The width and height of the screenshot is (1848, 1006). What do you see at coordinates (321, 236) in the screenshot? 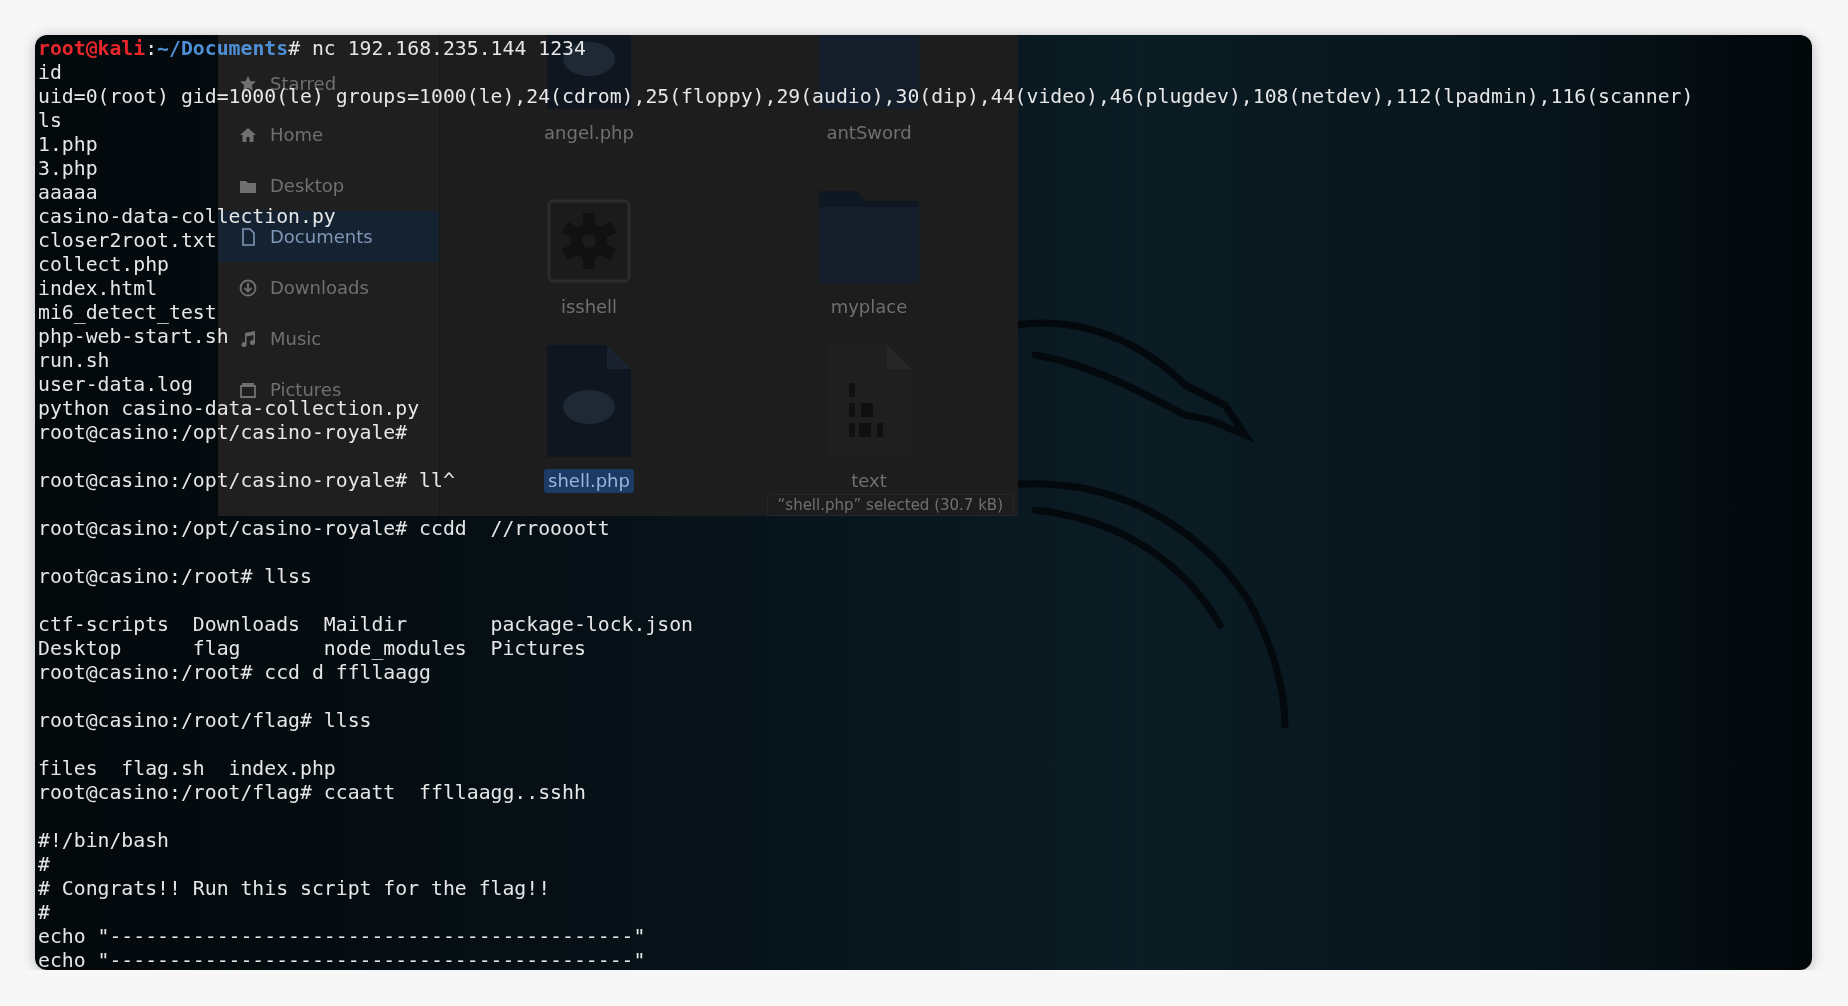
I see `sidebar-item: Documents` at bounding box center [321, 236].